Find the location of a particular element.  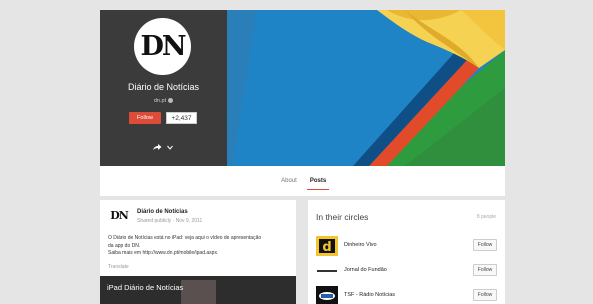

post-author: Diário de Notícias is located at coordinates (162, 212).